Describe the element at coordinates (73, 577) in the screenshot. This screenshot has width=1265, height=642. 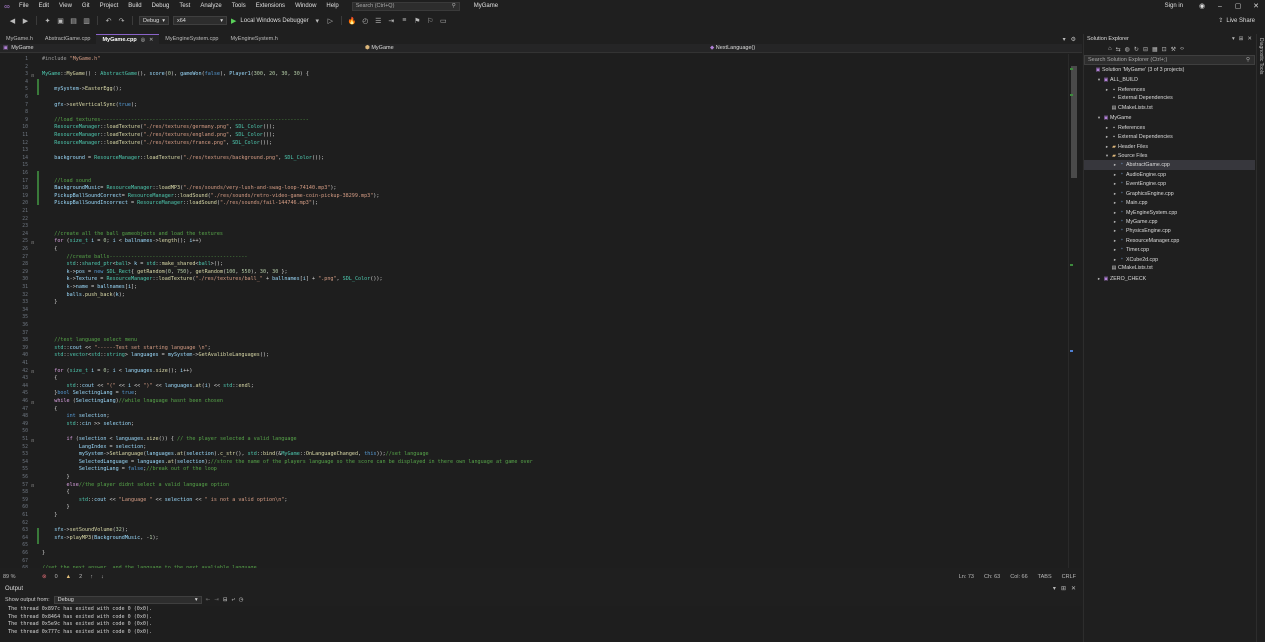
I see `issue-counts: ⊗ 0 ▲ 2 ↑ ↓` at that location.